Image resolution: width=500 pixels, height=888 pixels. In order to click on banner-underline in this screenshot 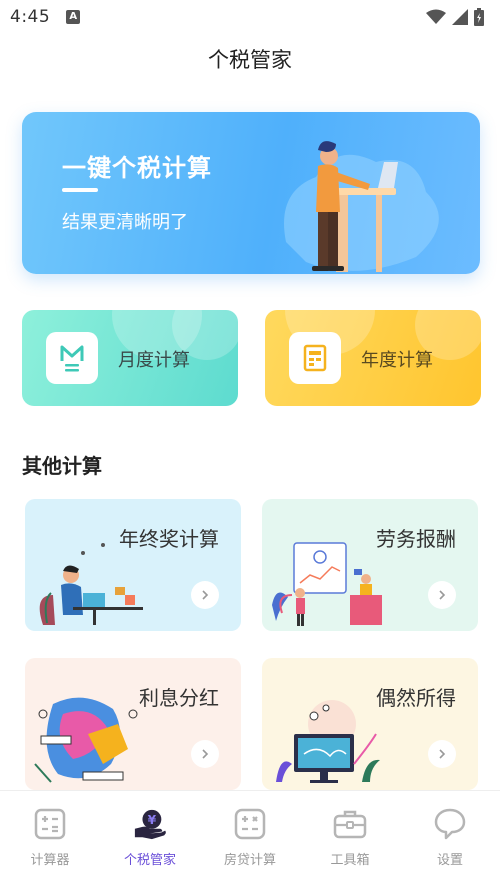, I will do `click(80, 190)`.